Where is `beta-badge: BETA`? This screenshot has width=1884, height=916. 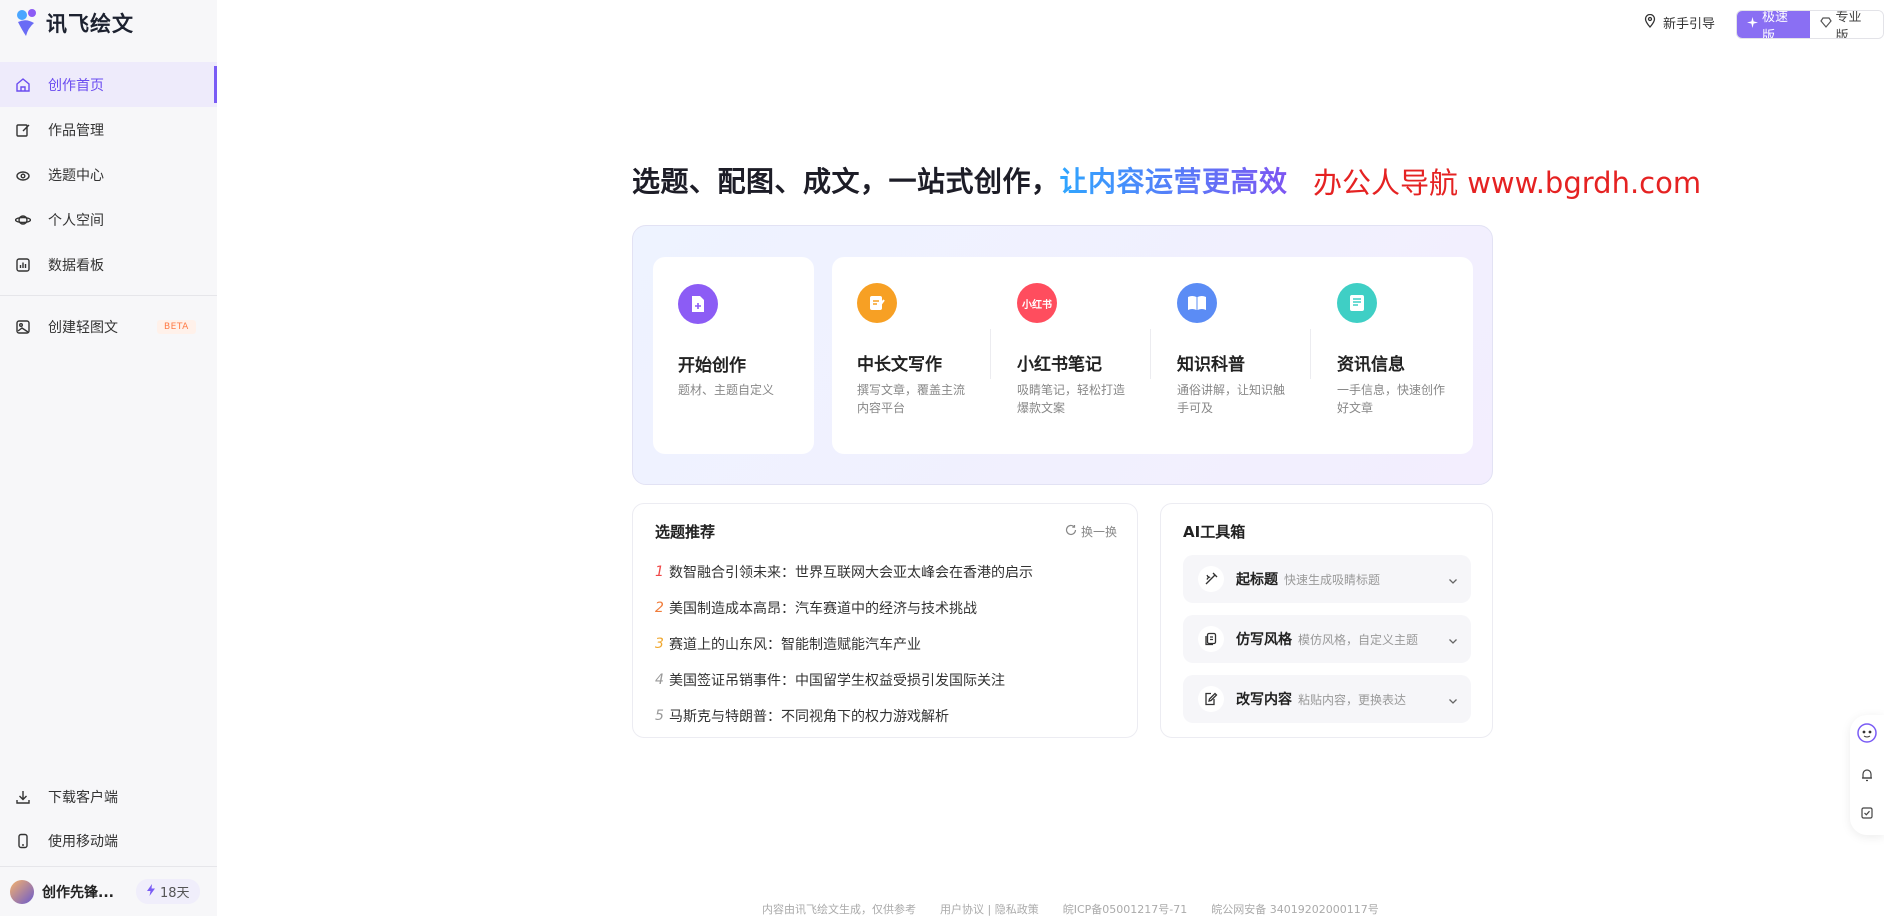 beta-badge: BETA is located at coordinates (176, 326).